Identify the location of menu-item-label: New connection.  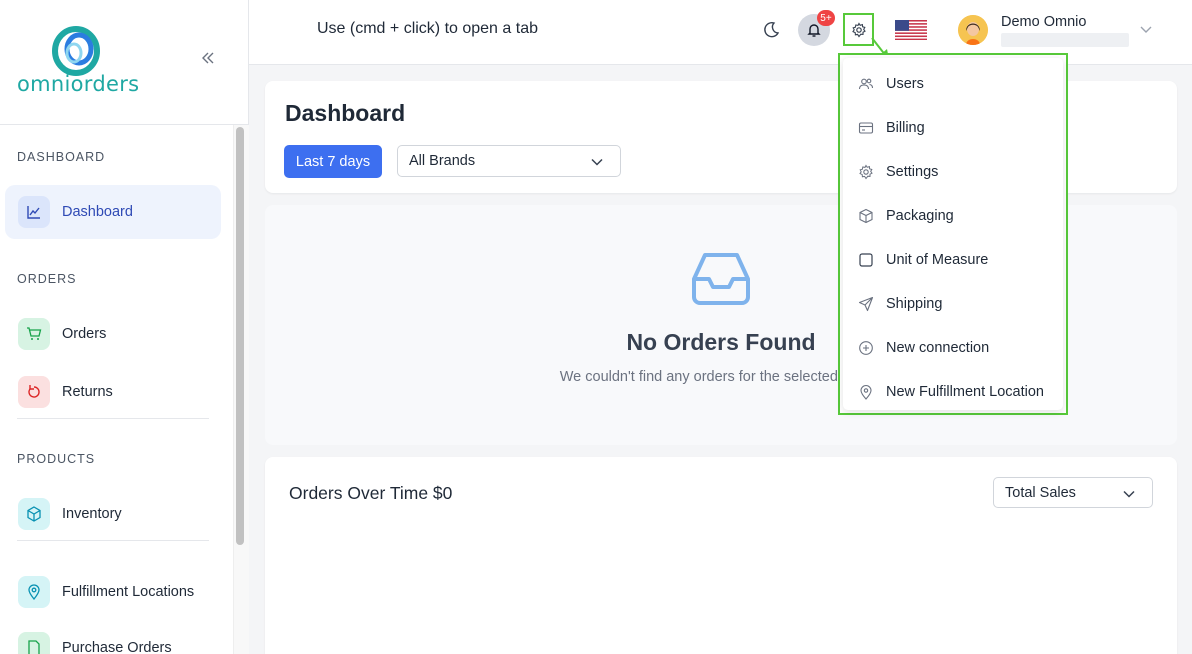
(938, 348).